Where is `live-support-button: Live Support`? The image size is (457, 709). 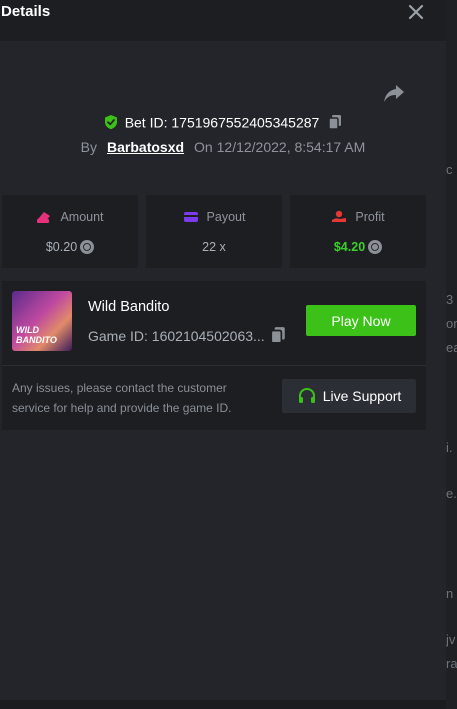
live-support-button: Live Support is located at coordinates (349, 396).